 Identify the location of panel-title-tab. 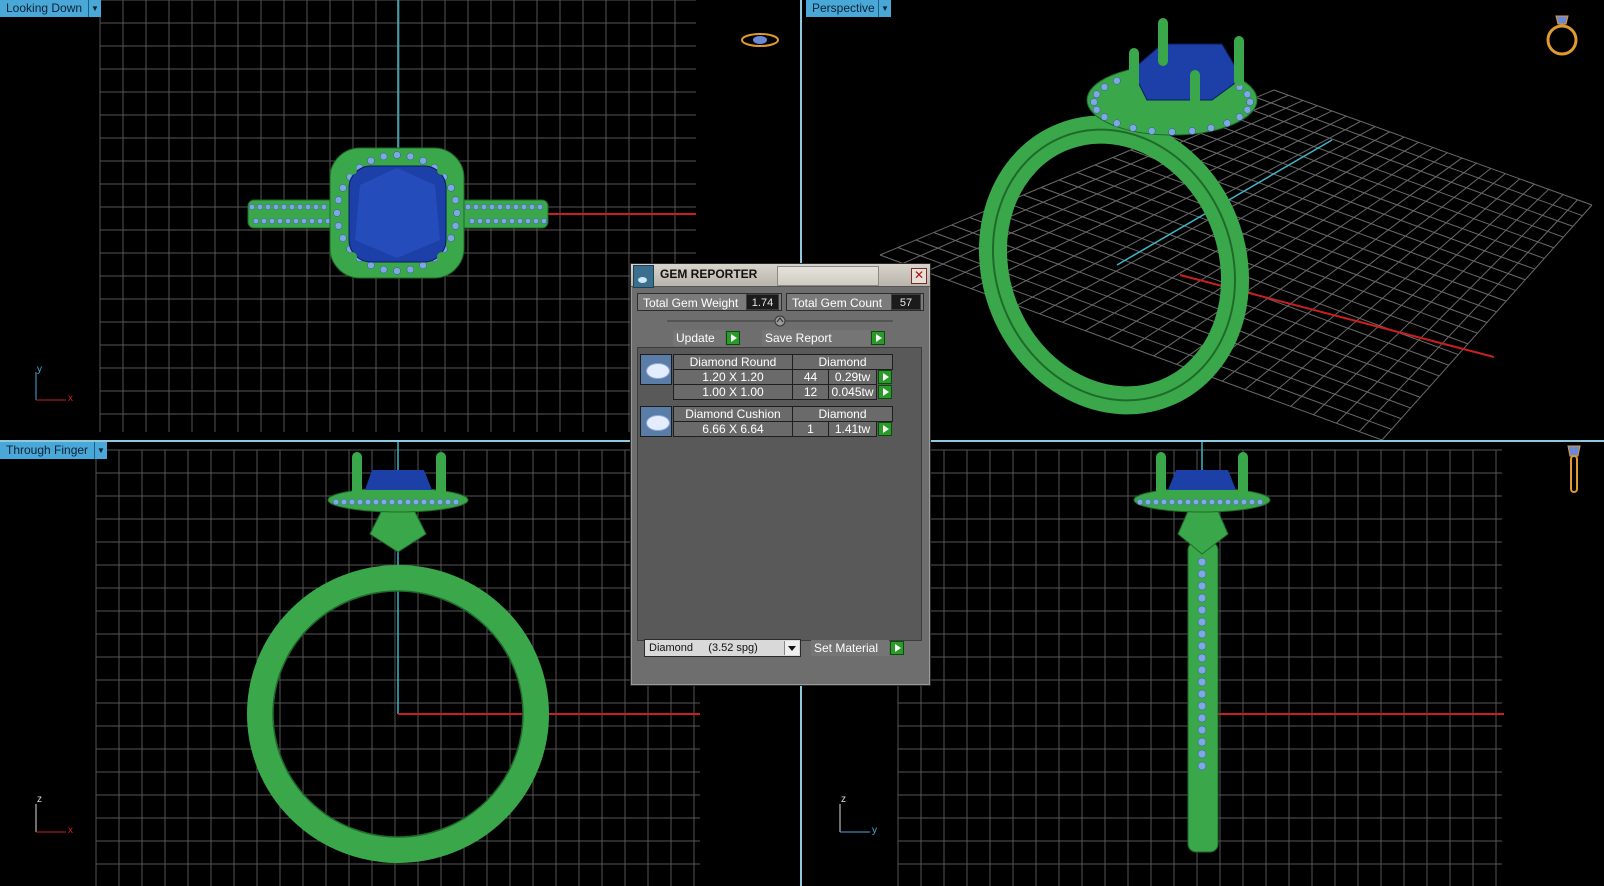
(828, 276).